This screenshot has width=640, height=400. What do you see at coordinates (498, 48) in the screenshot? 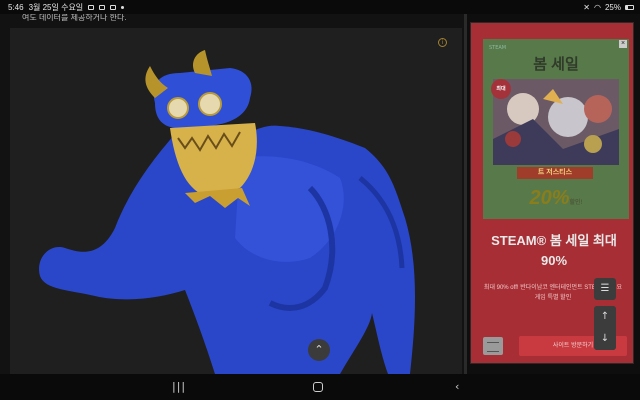
I see `steam-logo-icon: STEAM` at bounding box center [498, 48].